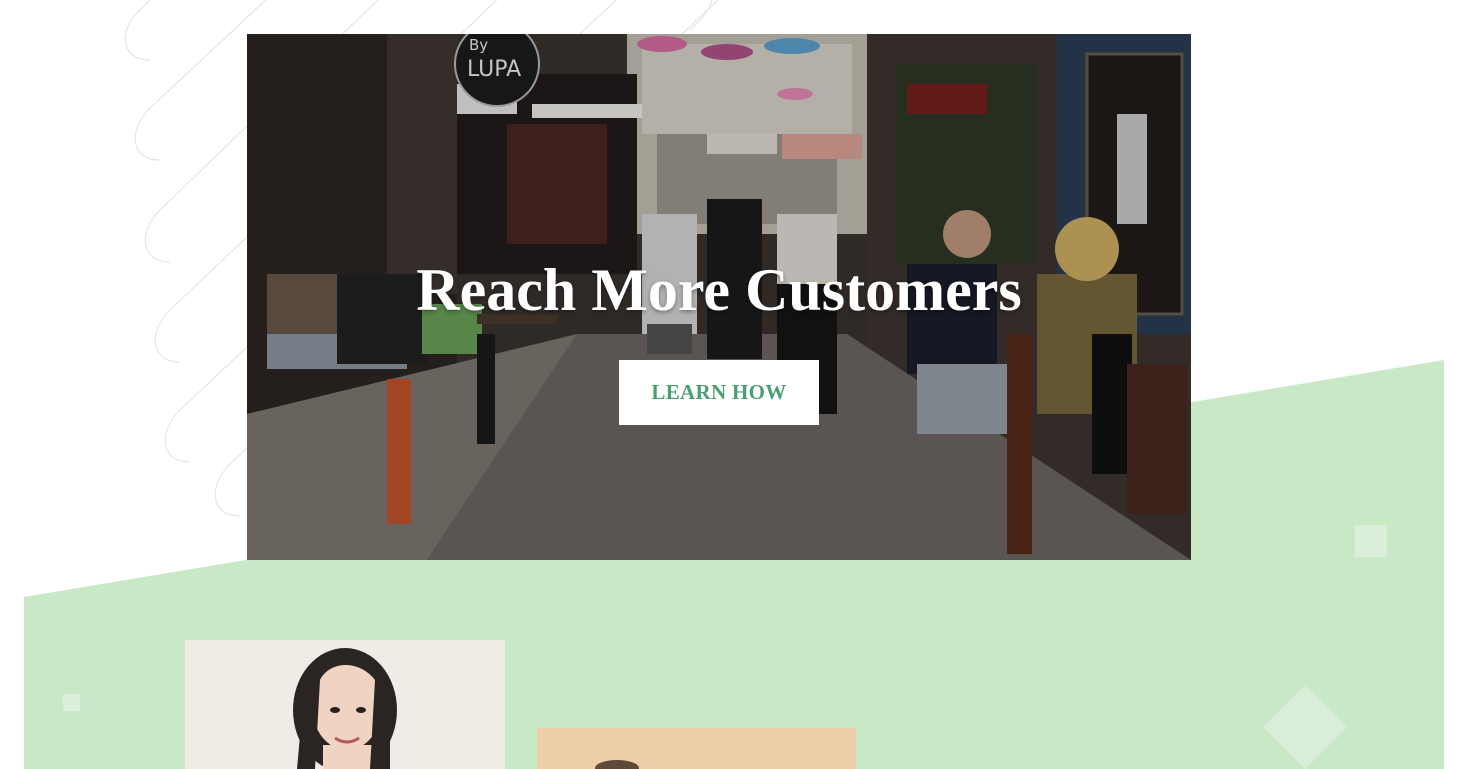 The height and width of the screenshot is (769, 1462). I want to click on decorative-square-small, so click(71, 702).